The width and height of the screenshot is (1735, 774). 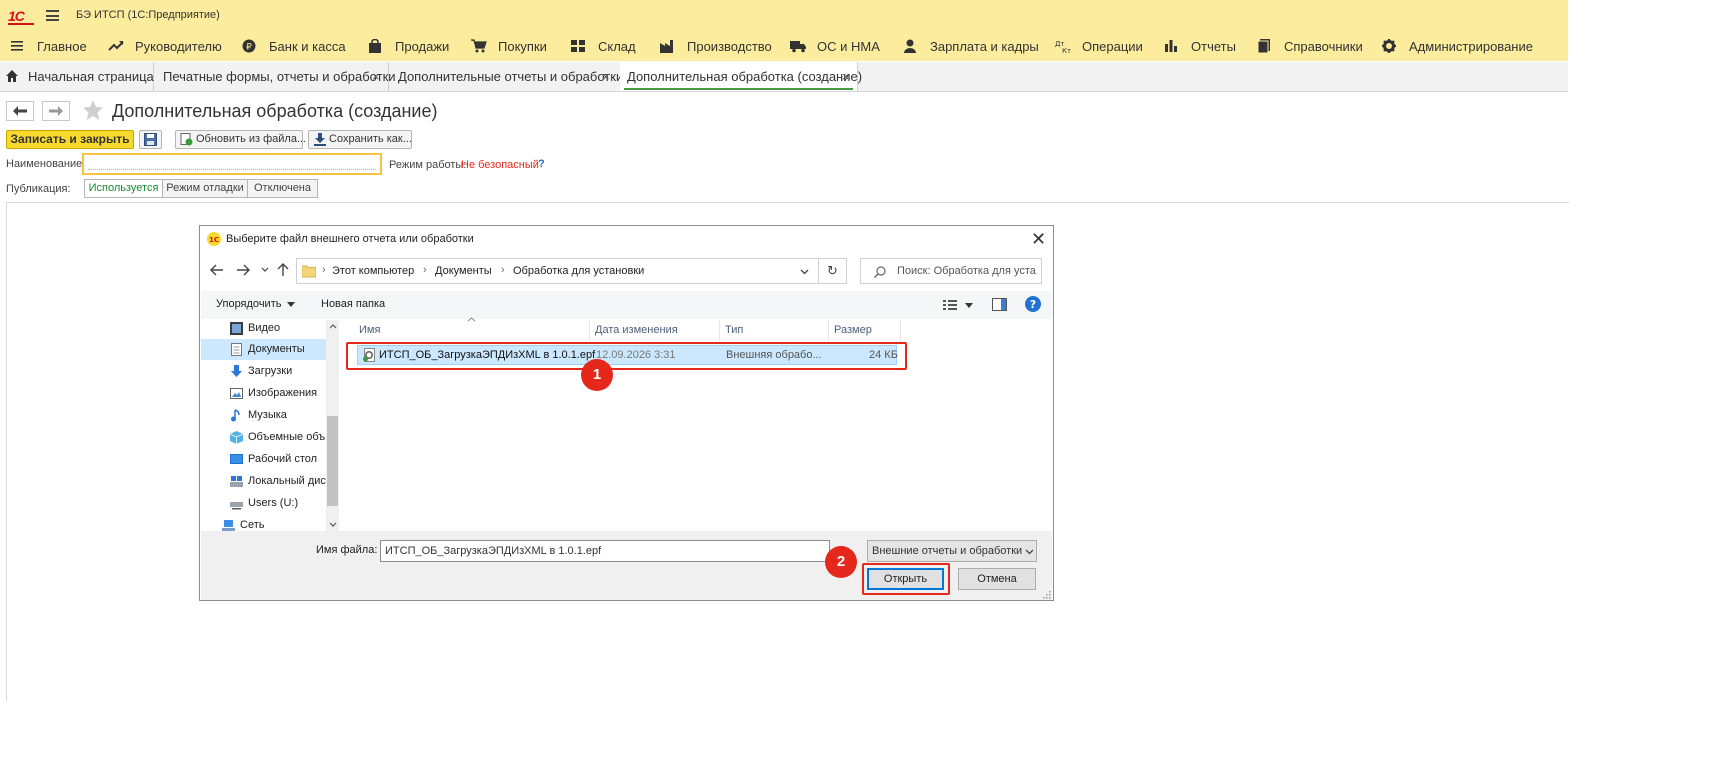 I want to click on person-icon, so click(x=910, y=46).